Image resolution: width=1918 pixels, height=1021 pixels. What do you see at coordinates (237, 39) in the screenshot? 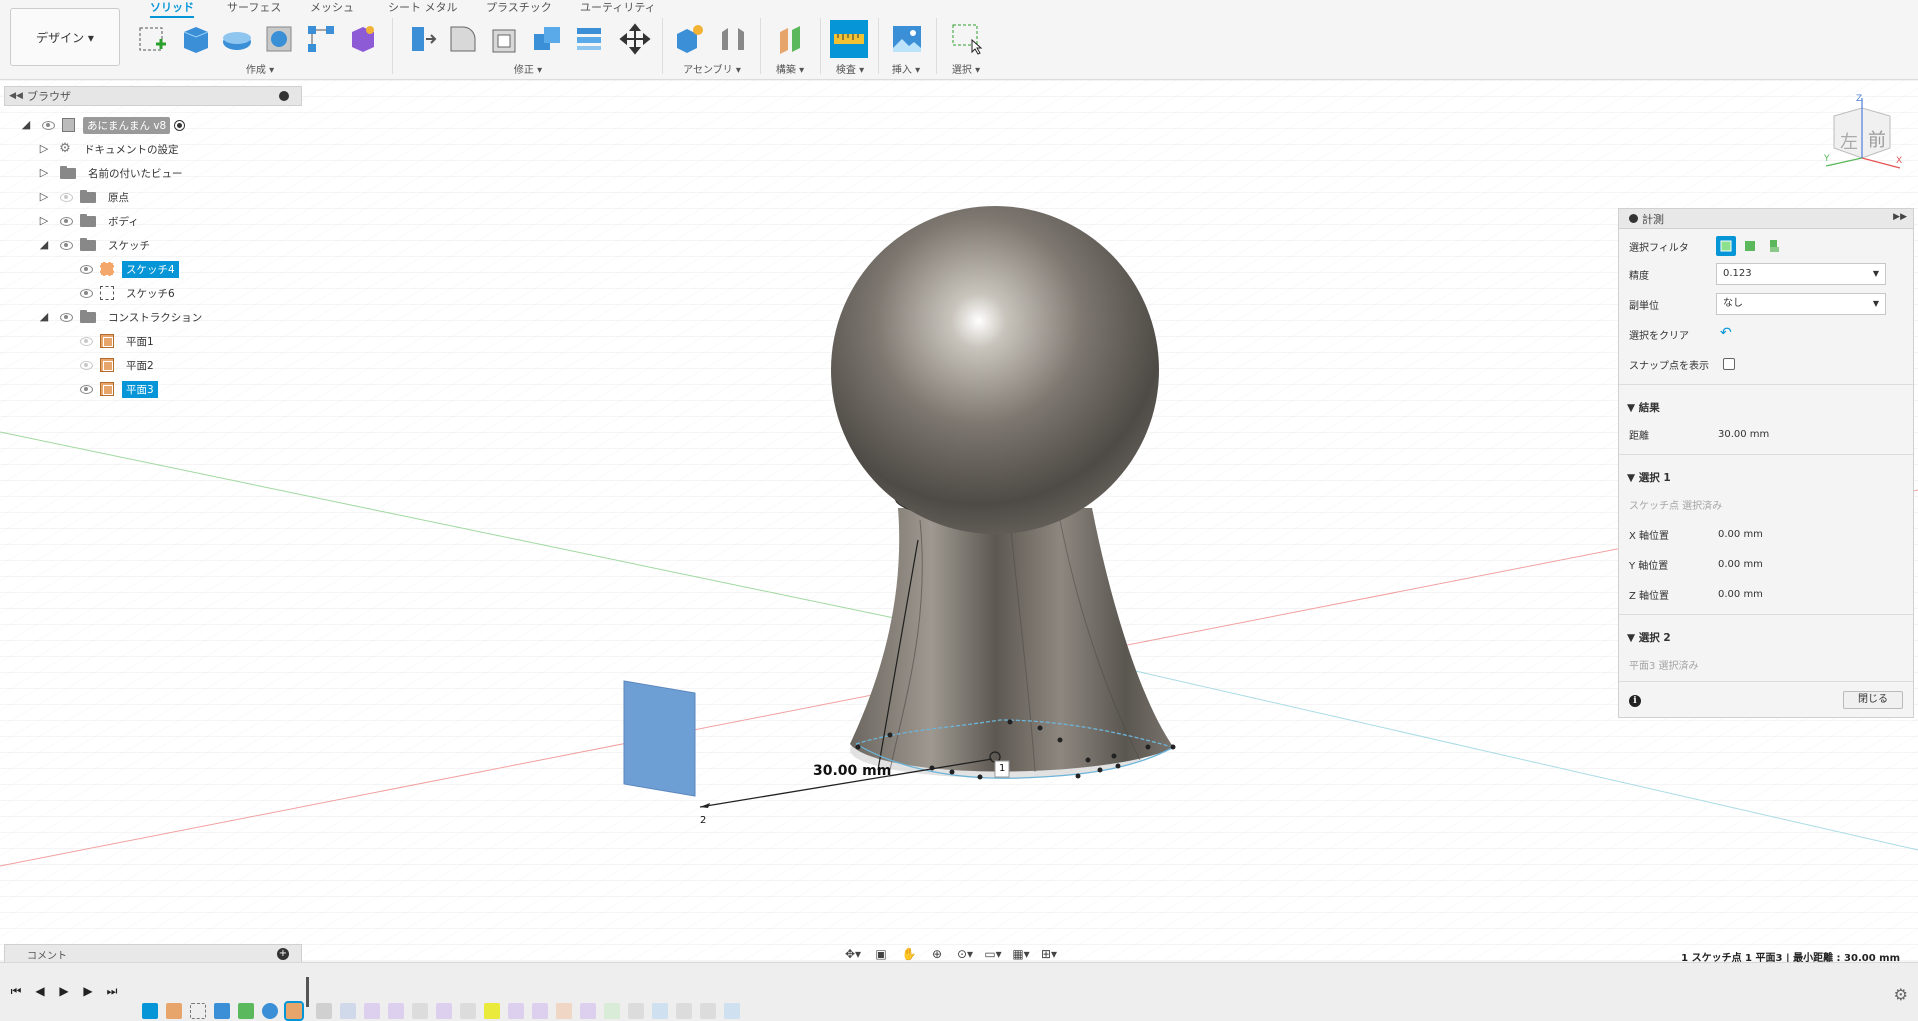
I see `revolve-icon` at bounding box center [237, 39].